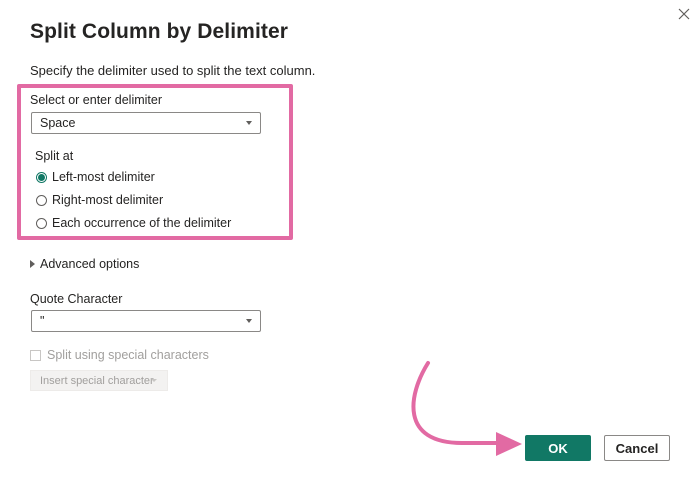 This screenshot has height=491, width=700. I want to click on radio-each-occurrence: Each occurrence of the delimiter, so click(133, 223).